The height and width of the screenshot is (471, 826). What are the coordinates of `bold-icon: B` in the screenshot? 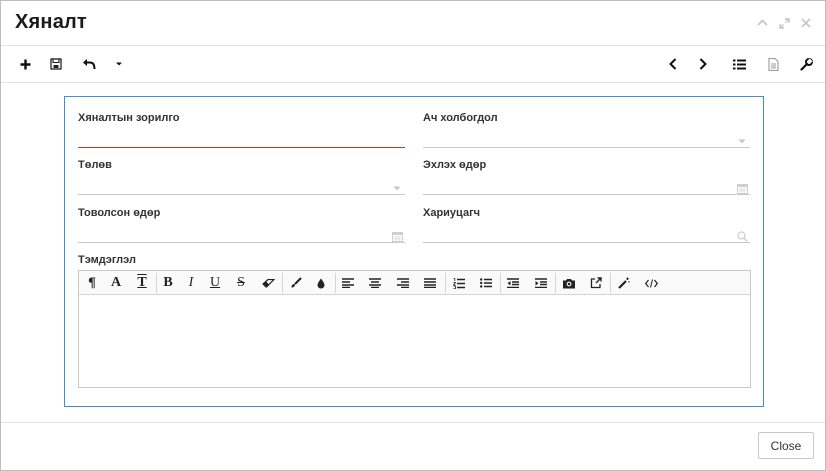 It's located at (168, 283).